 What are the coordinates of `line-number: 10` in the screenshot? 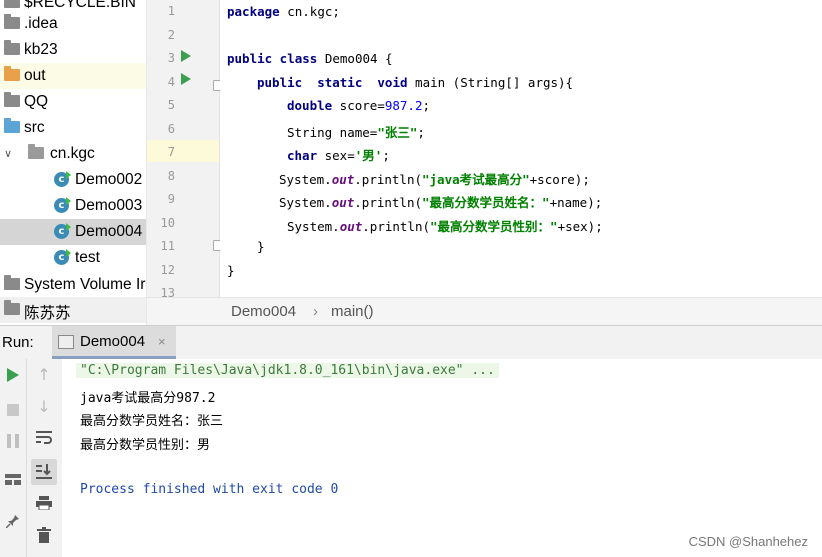 It's located at (167, 223).